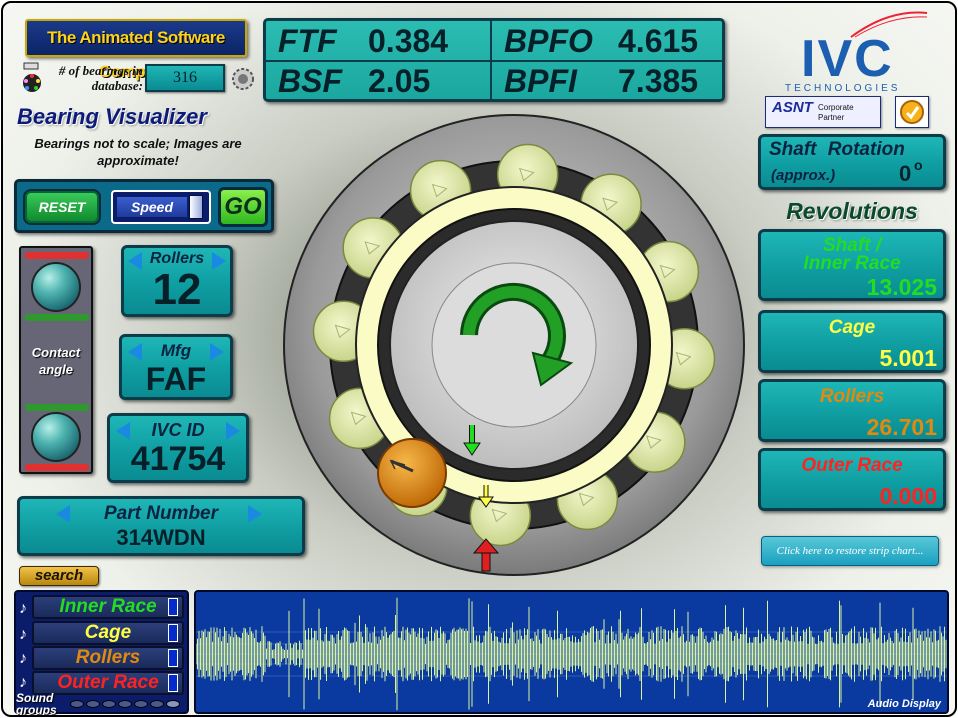 This screenshot has width=958, height=718. What do you see at coordinates (178, 459) in the screenshot?
I see `ivc-id-value: 41754` at bounding box center [178, 459].